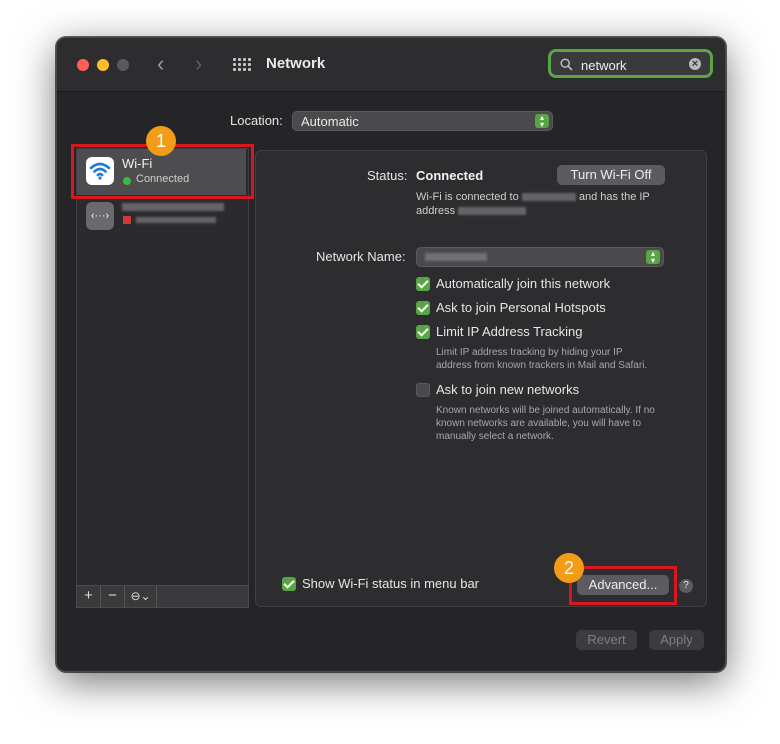 This screenshot has height=744, width=780. What do you see at coordinates (83, 65) in the screenshot?
I see `close-window-button` at bounding box center [83, 65].